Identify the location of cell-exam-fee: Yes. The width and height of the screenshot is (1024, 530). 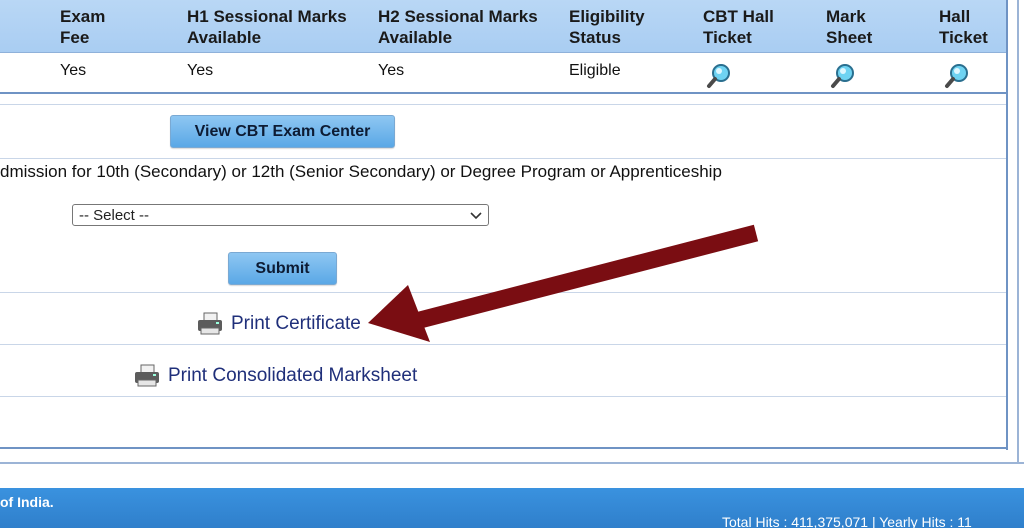
(73, 70).